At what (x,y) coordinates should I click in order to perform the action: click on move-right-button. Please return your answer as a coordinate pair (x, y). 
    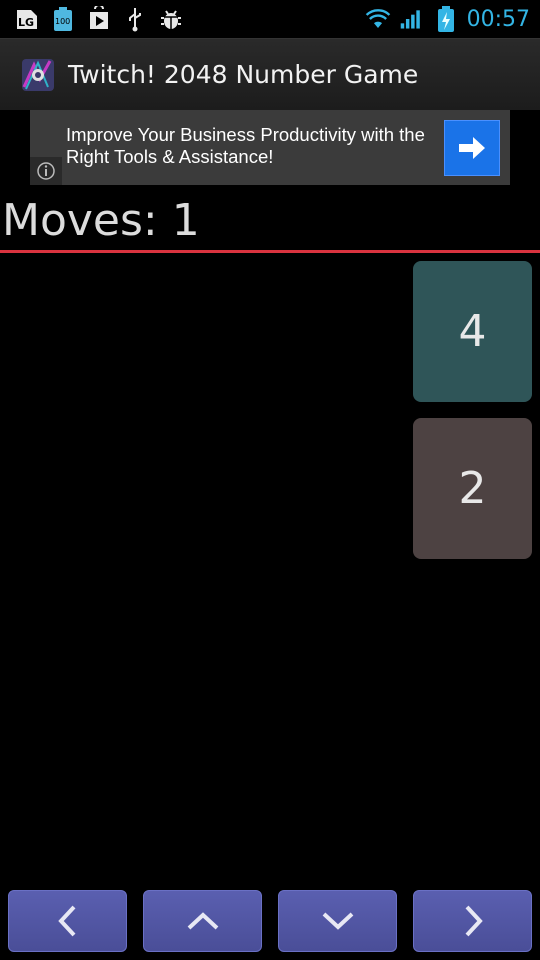
    Looking at the image, I should click on (472, 921).